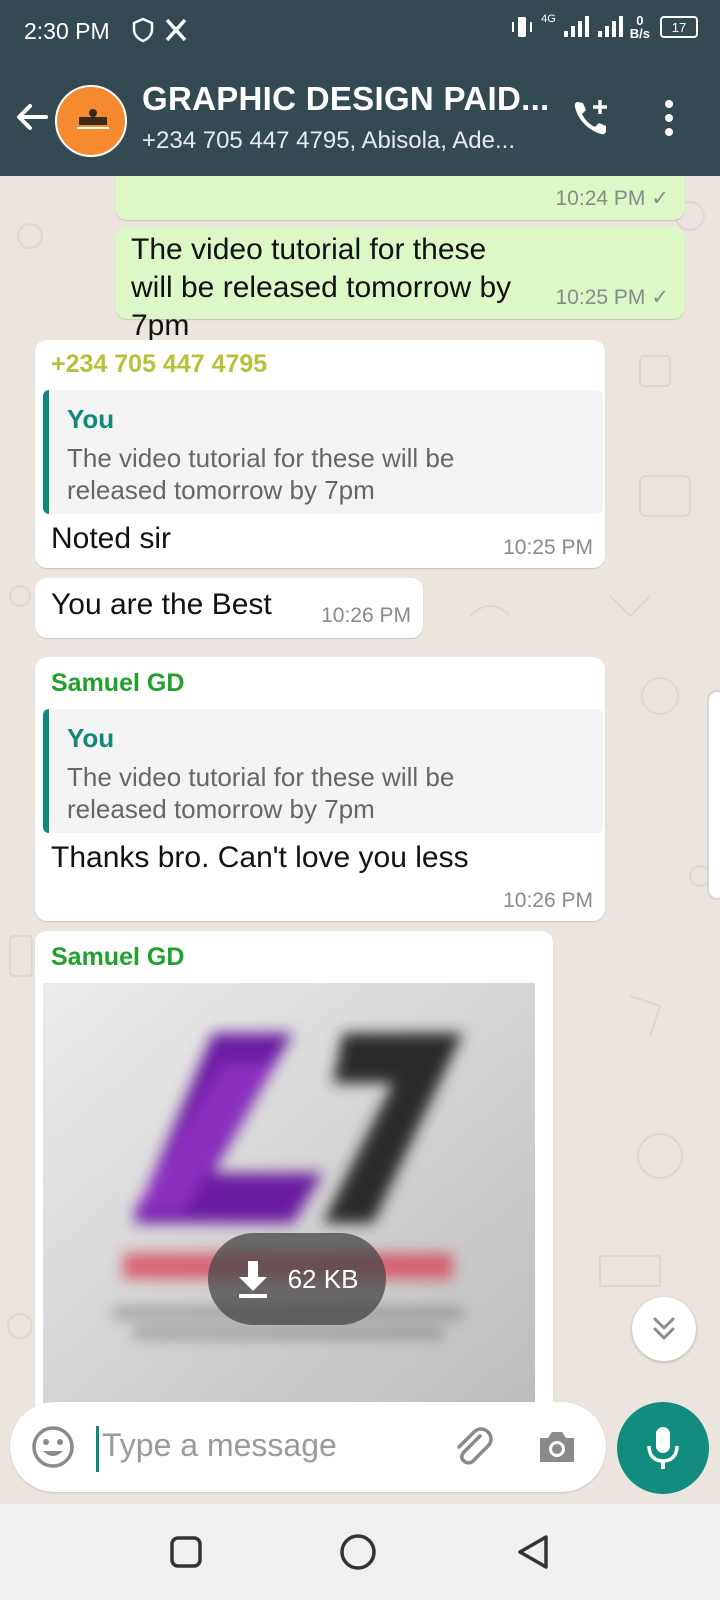  I want to click on download-size: 62 KB, so click(323, 1278).